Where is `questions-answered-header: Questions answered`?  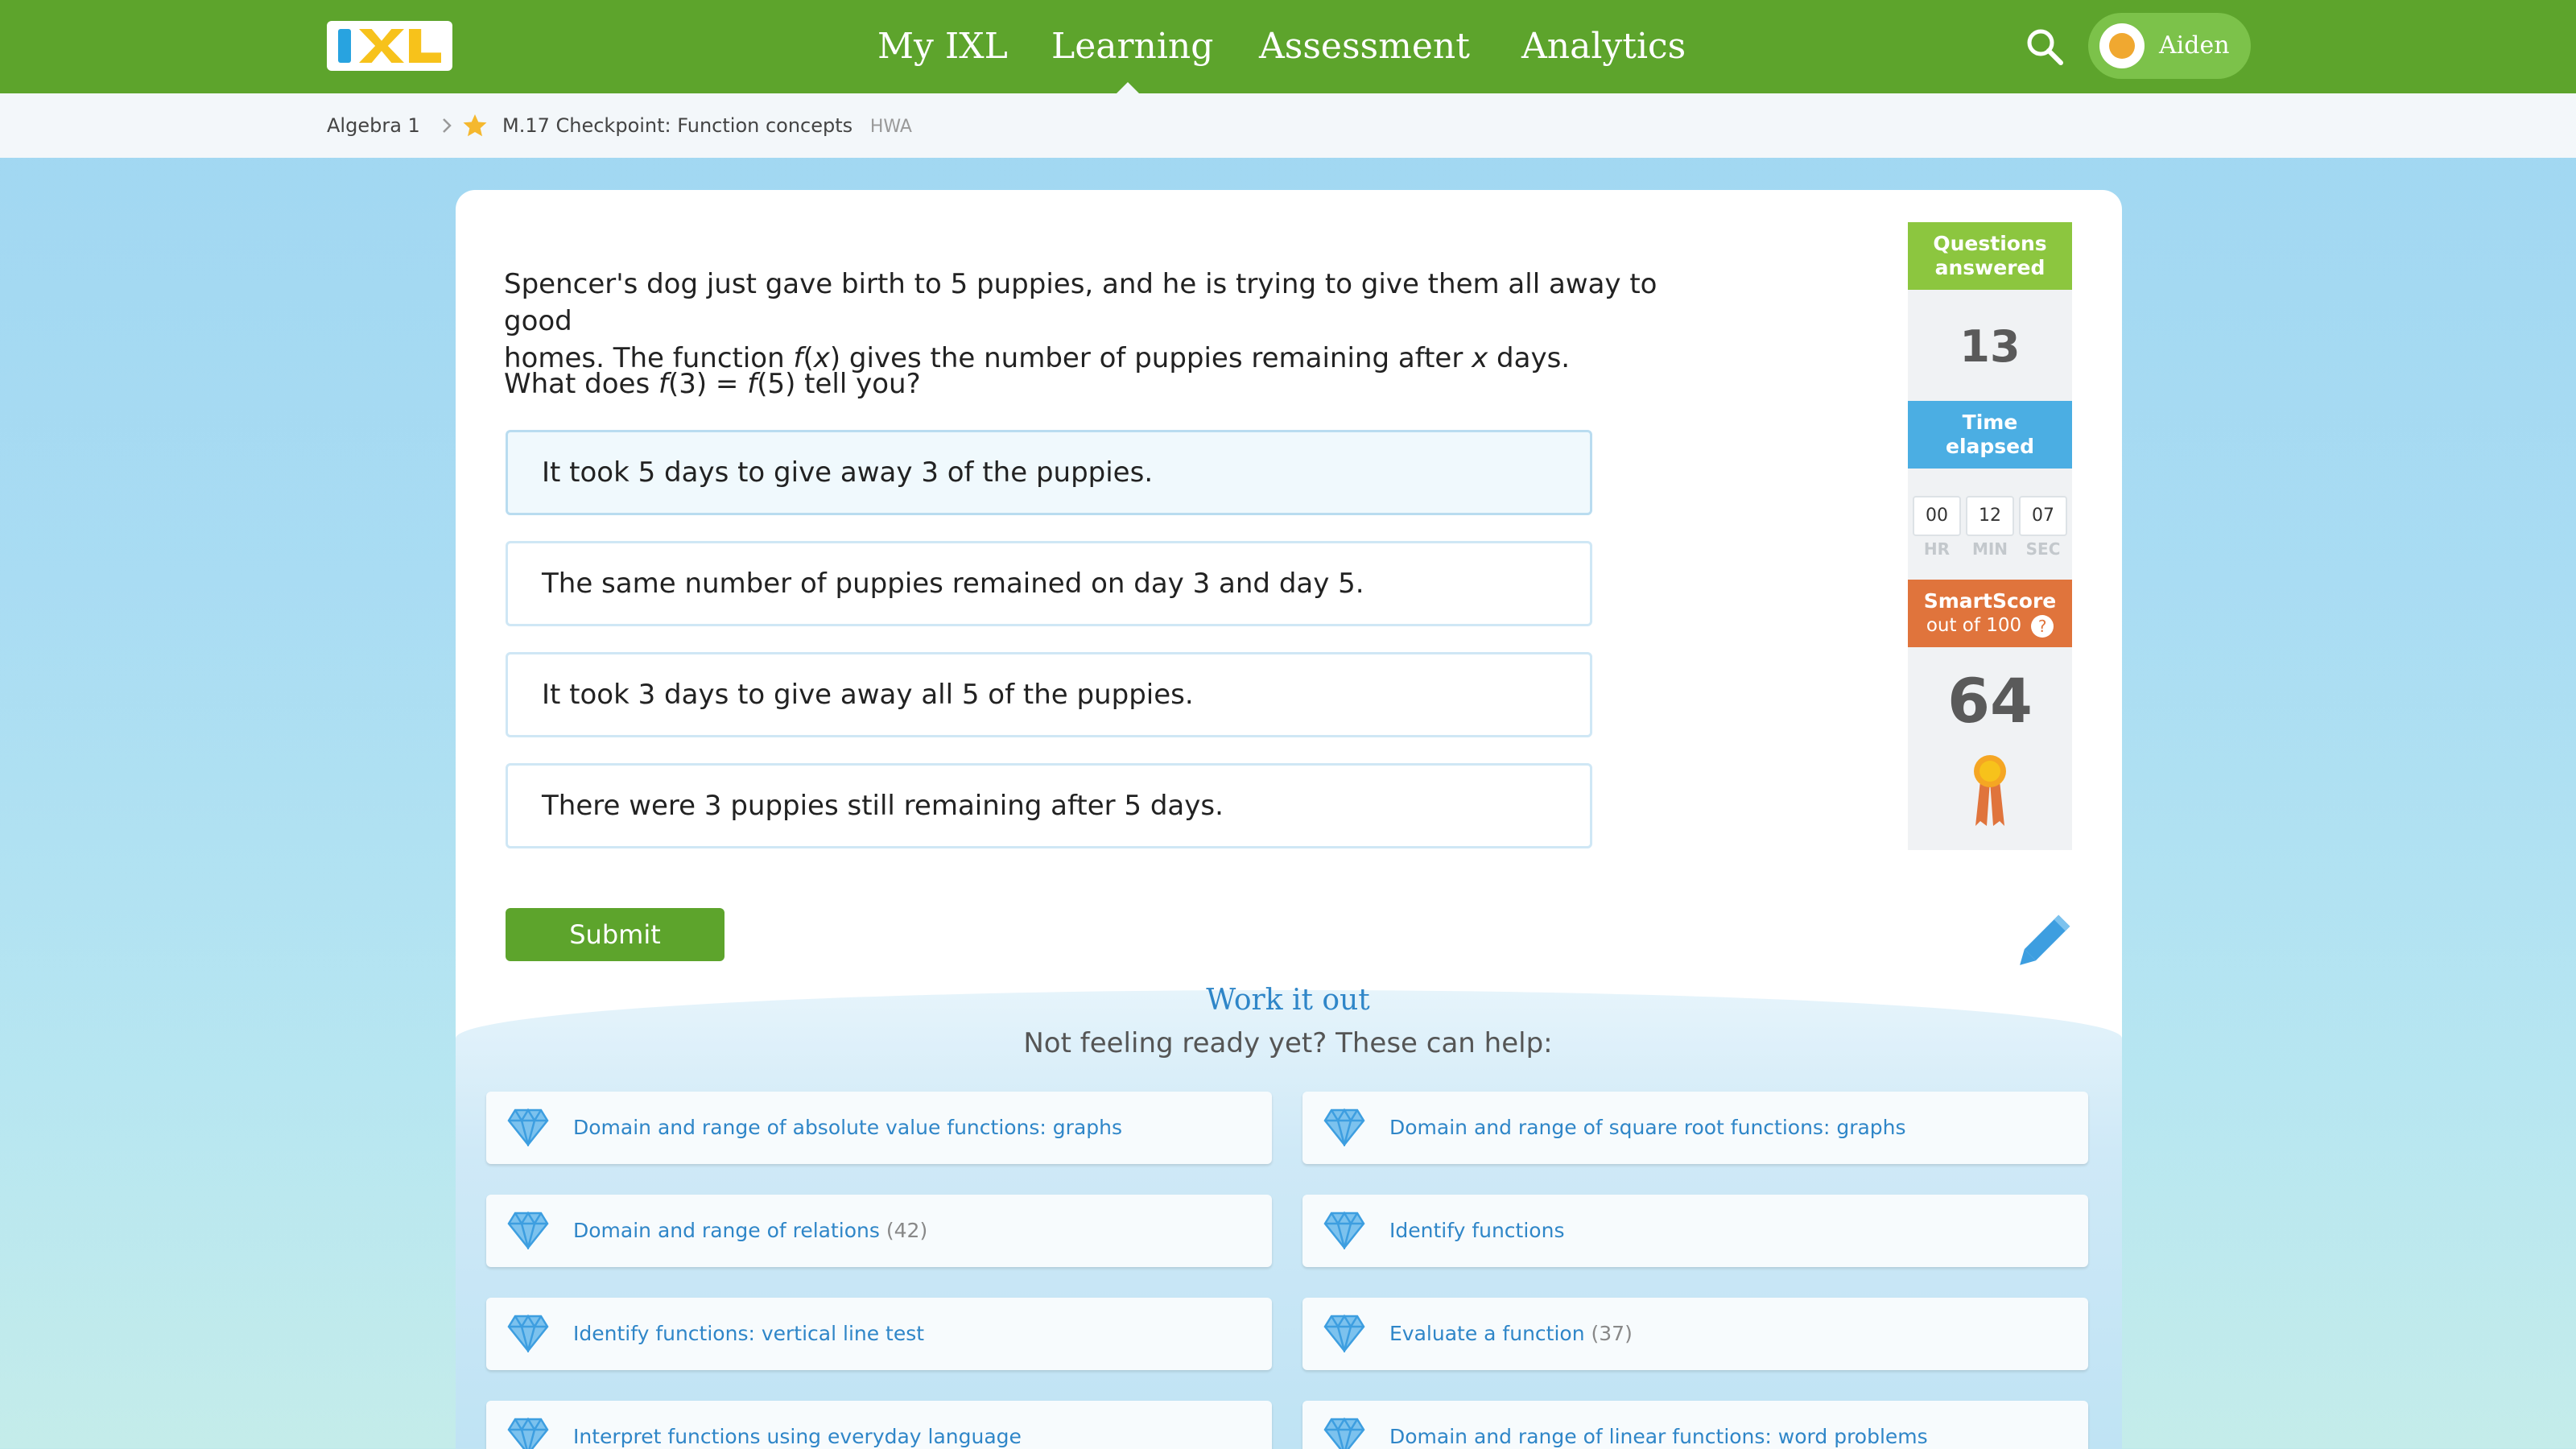 questions-answered-header: Questions answered is located at coordinates (1990, 256).